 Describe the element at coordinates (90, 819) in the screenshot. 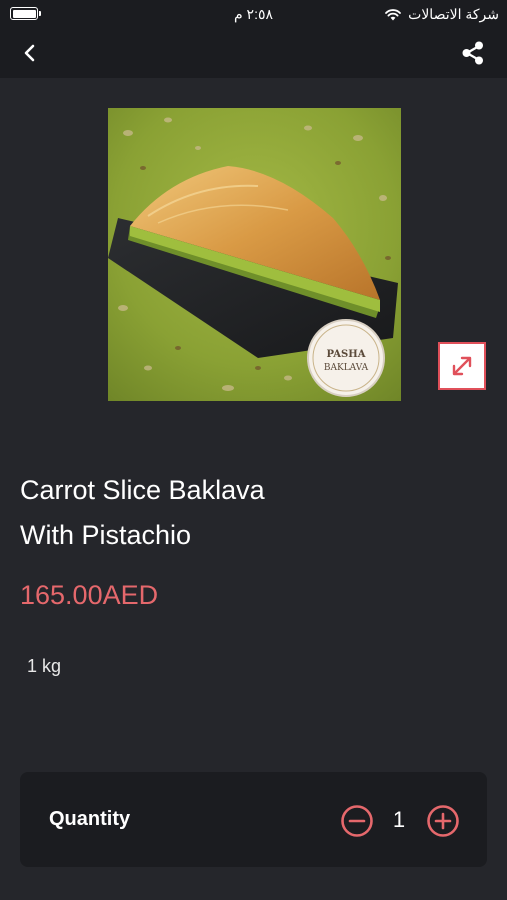

I see `quantity-label: Quantity` at that location.